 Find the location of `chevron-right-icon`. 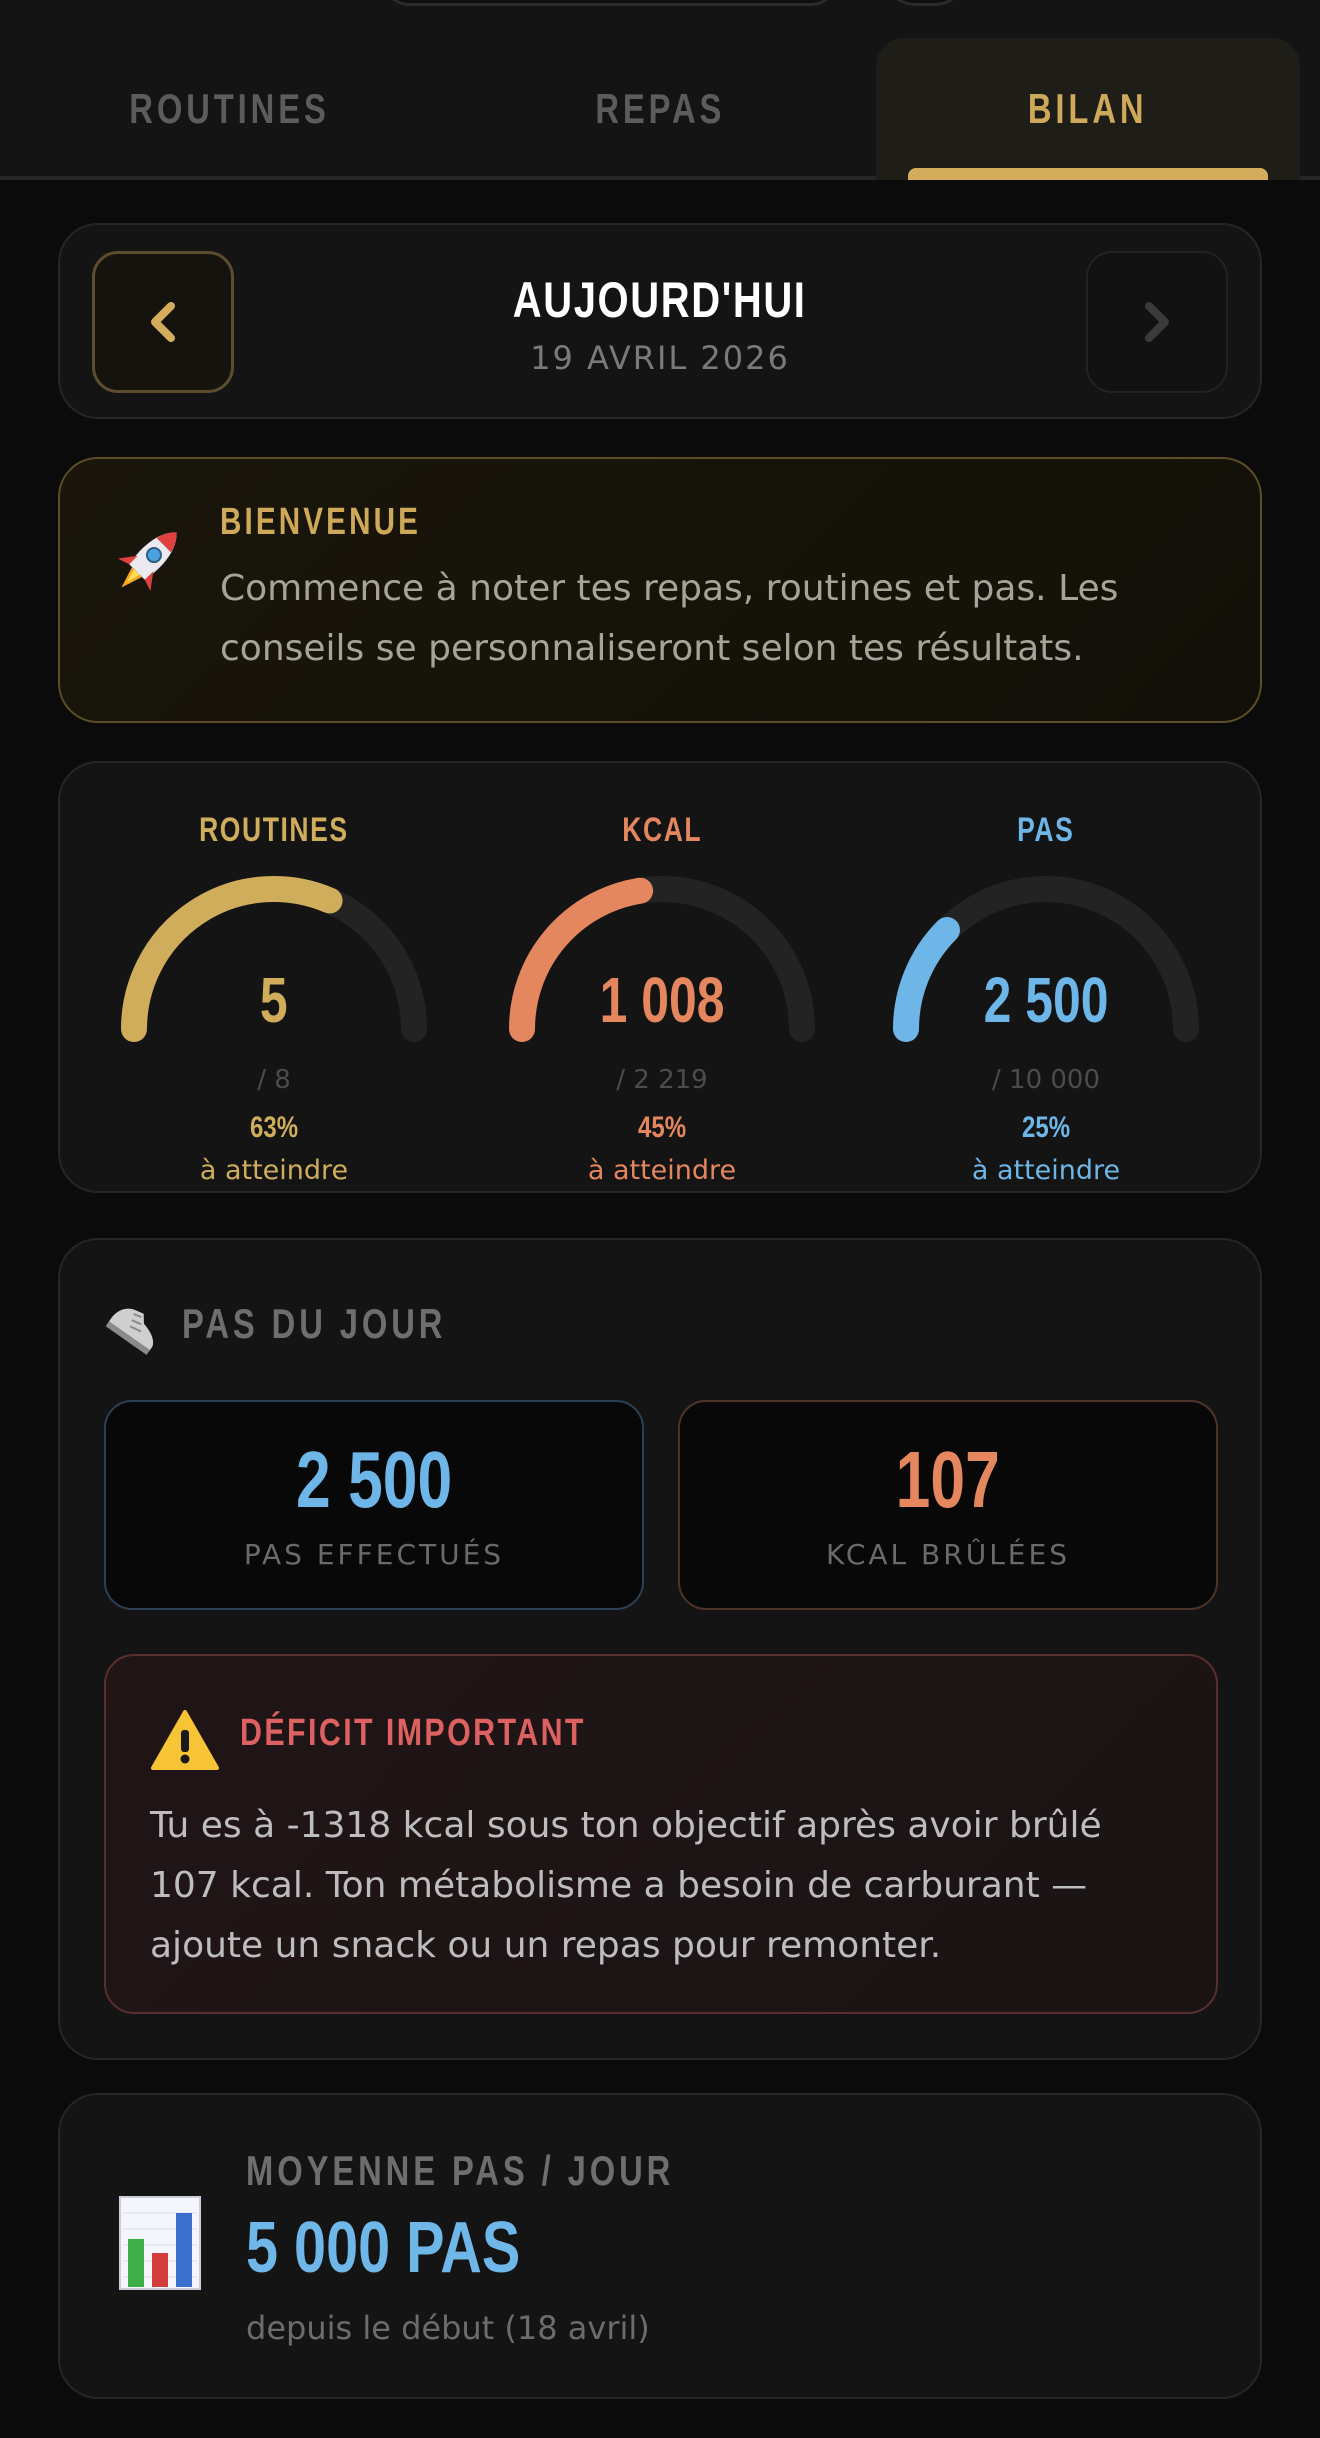

chevron-right-icon is located at coordinates (1157, 322).